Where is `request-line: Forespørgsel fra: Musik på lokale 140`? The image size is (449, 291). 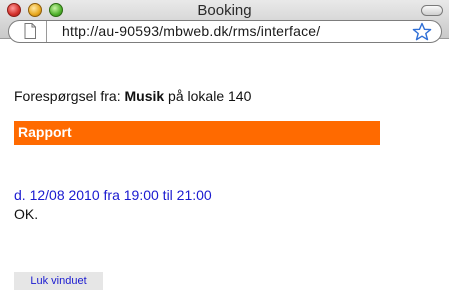
request-line: Forespørgsel fra: Musik på lokale 140 is located at coordinates (132, 96).